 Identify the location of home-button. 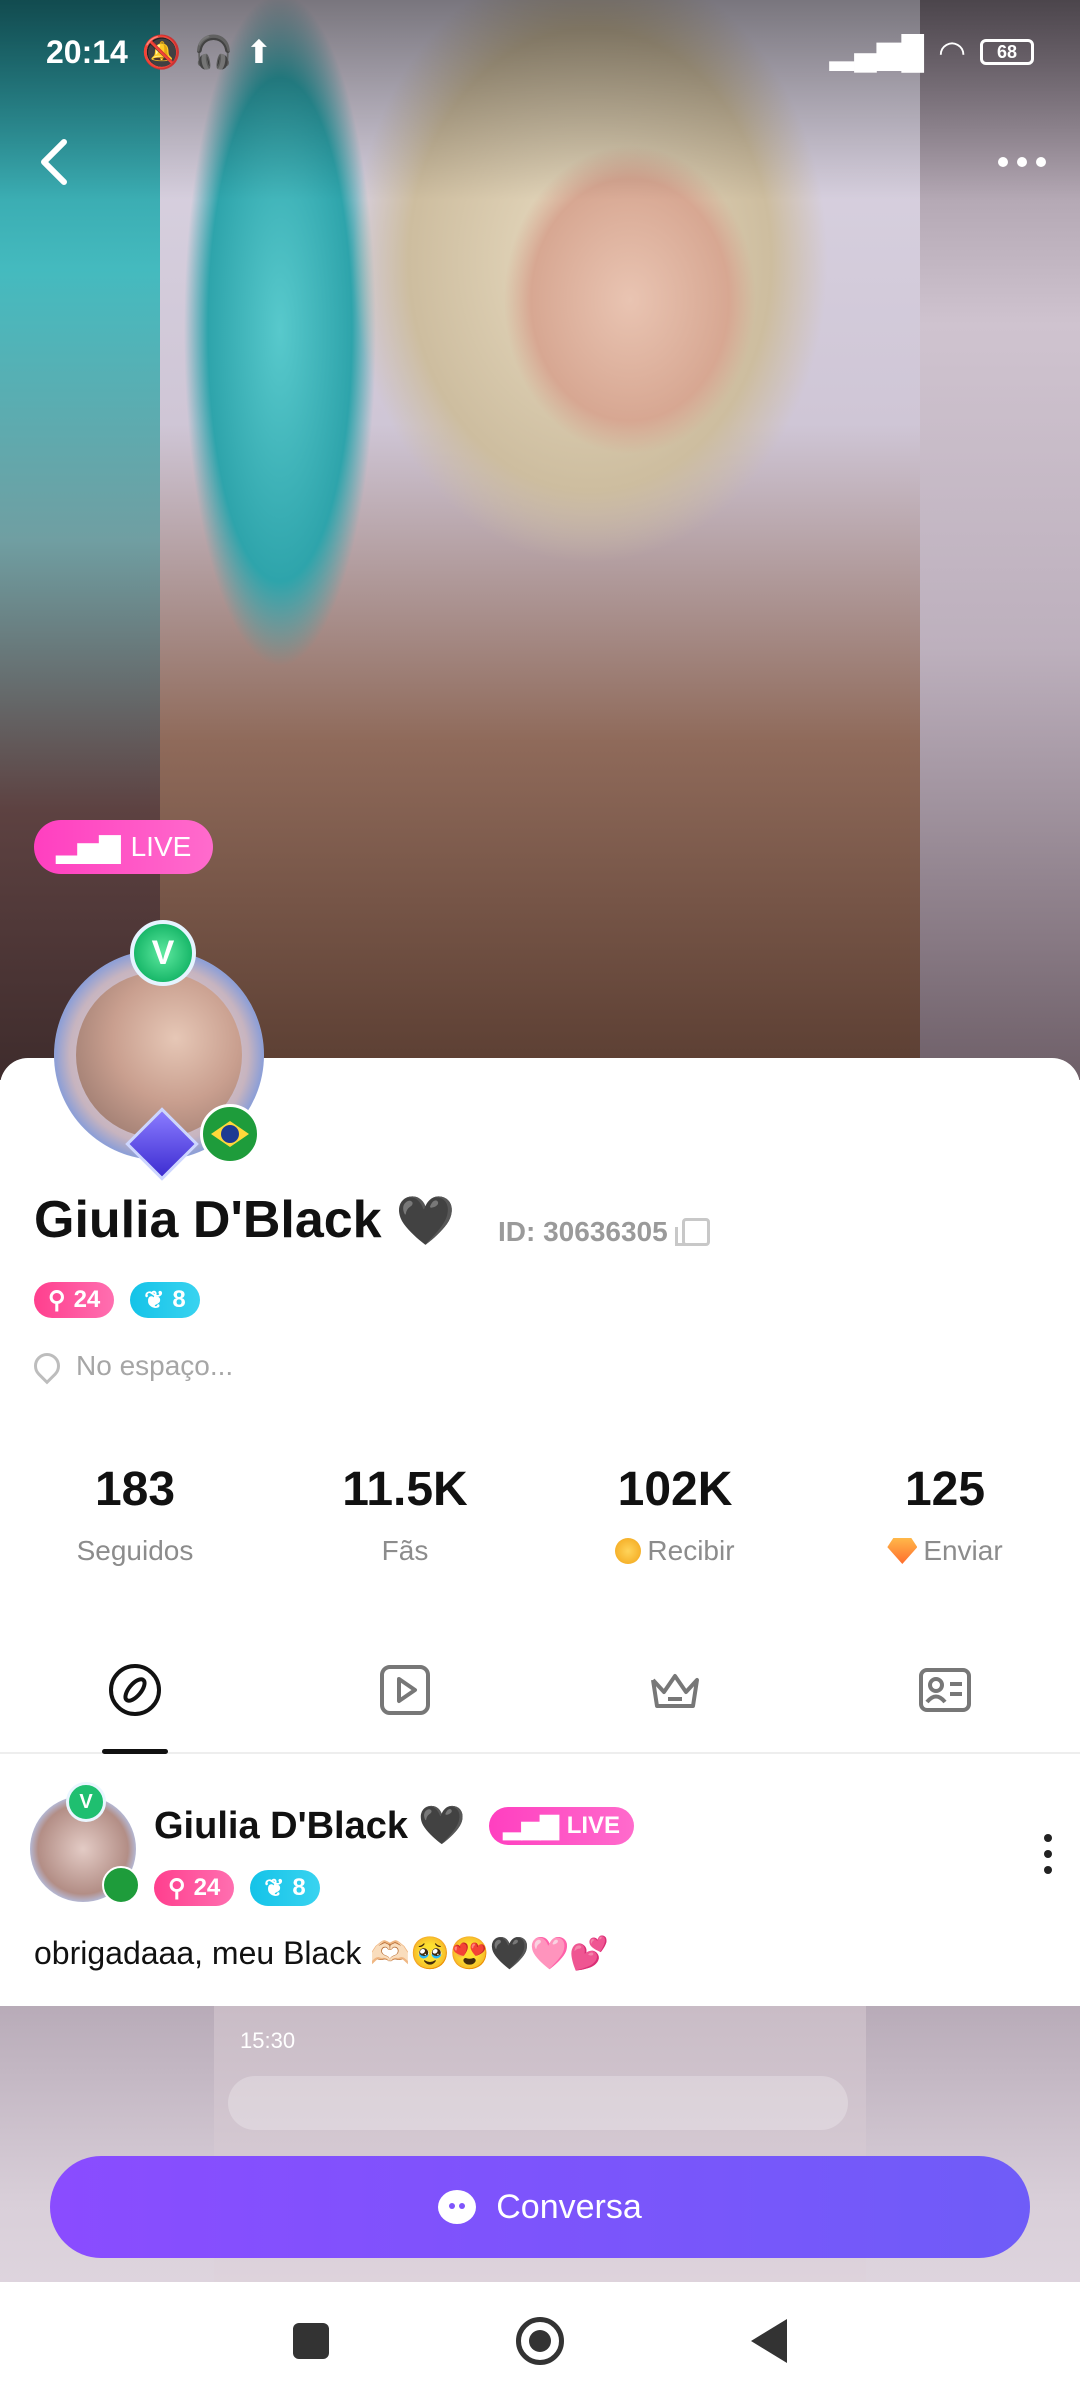
(539, 2341).